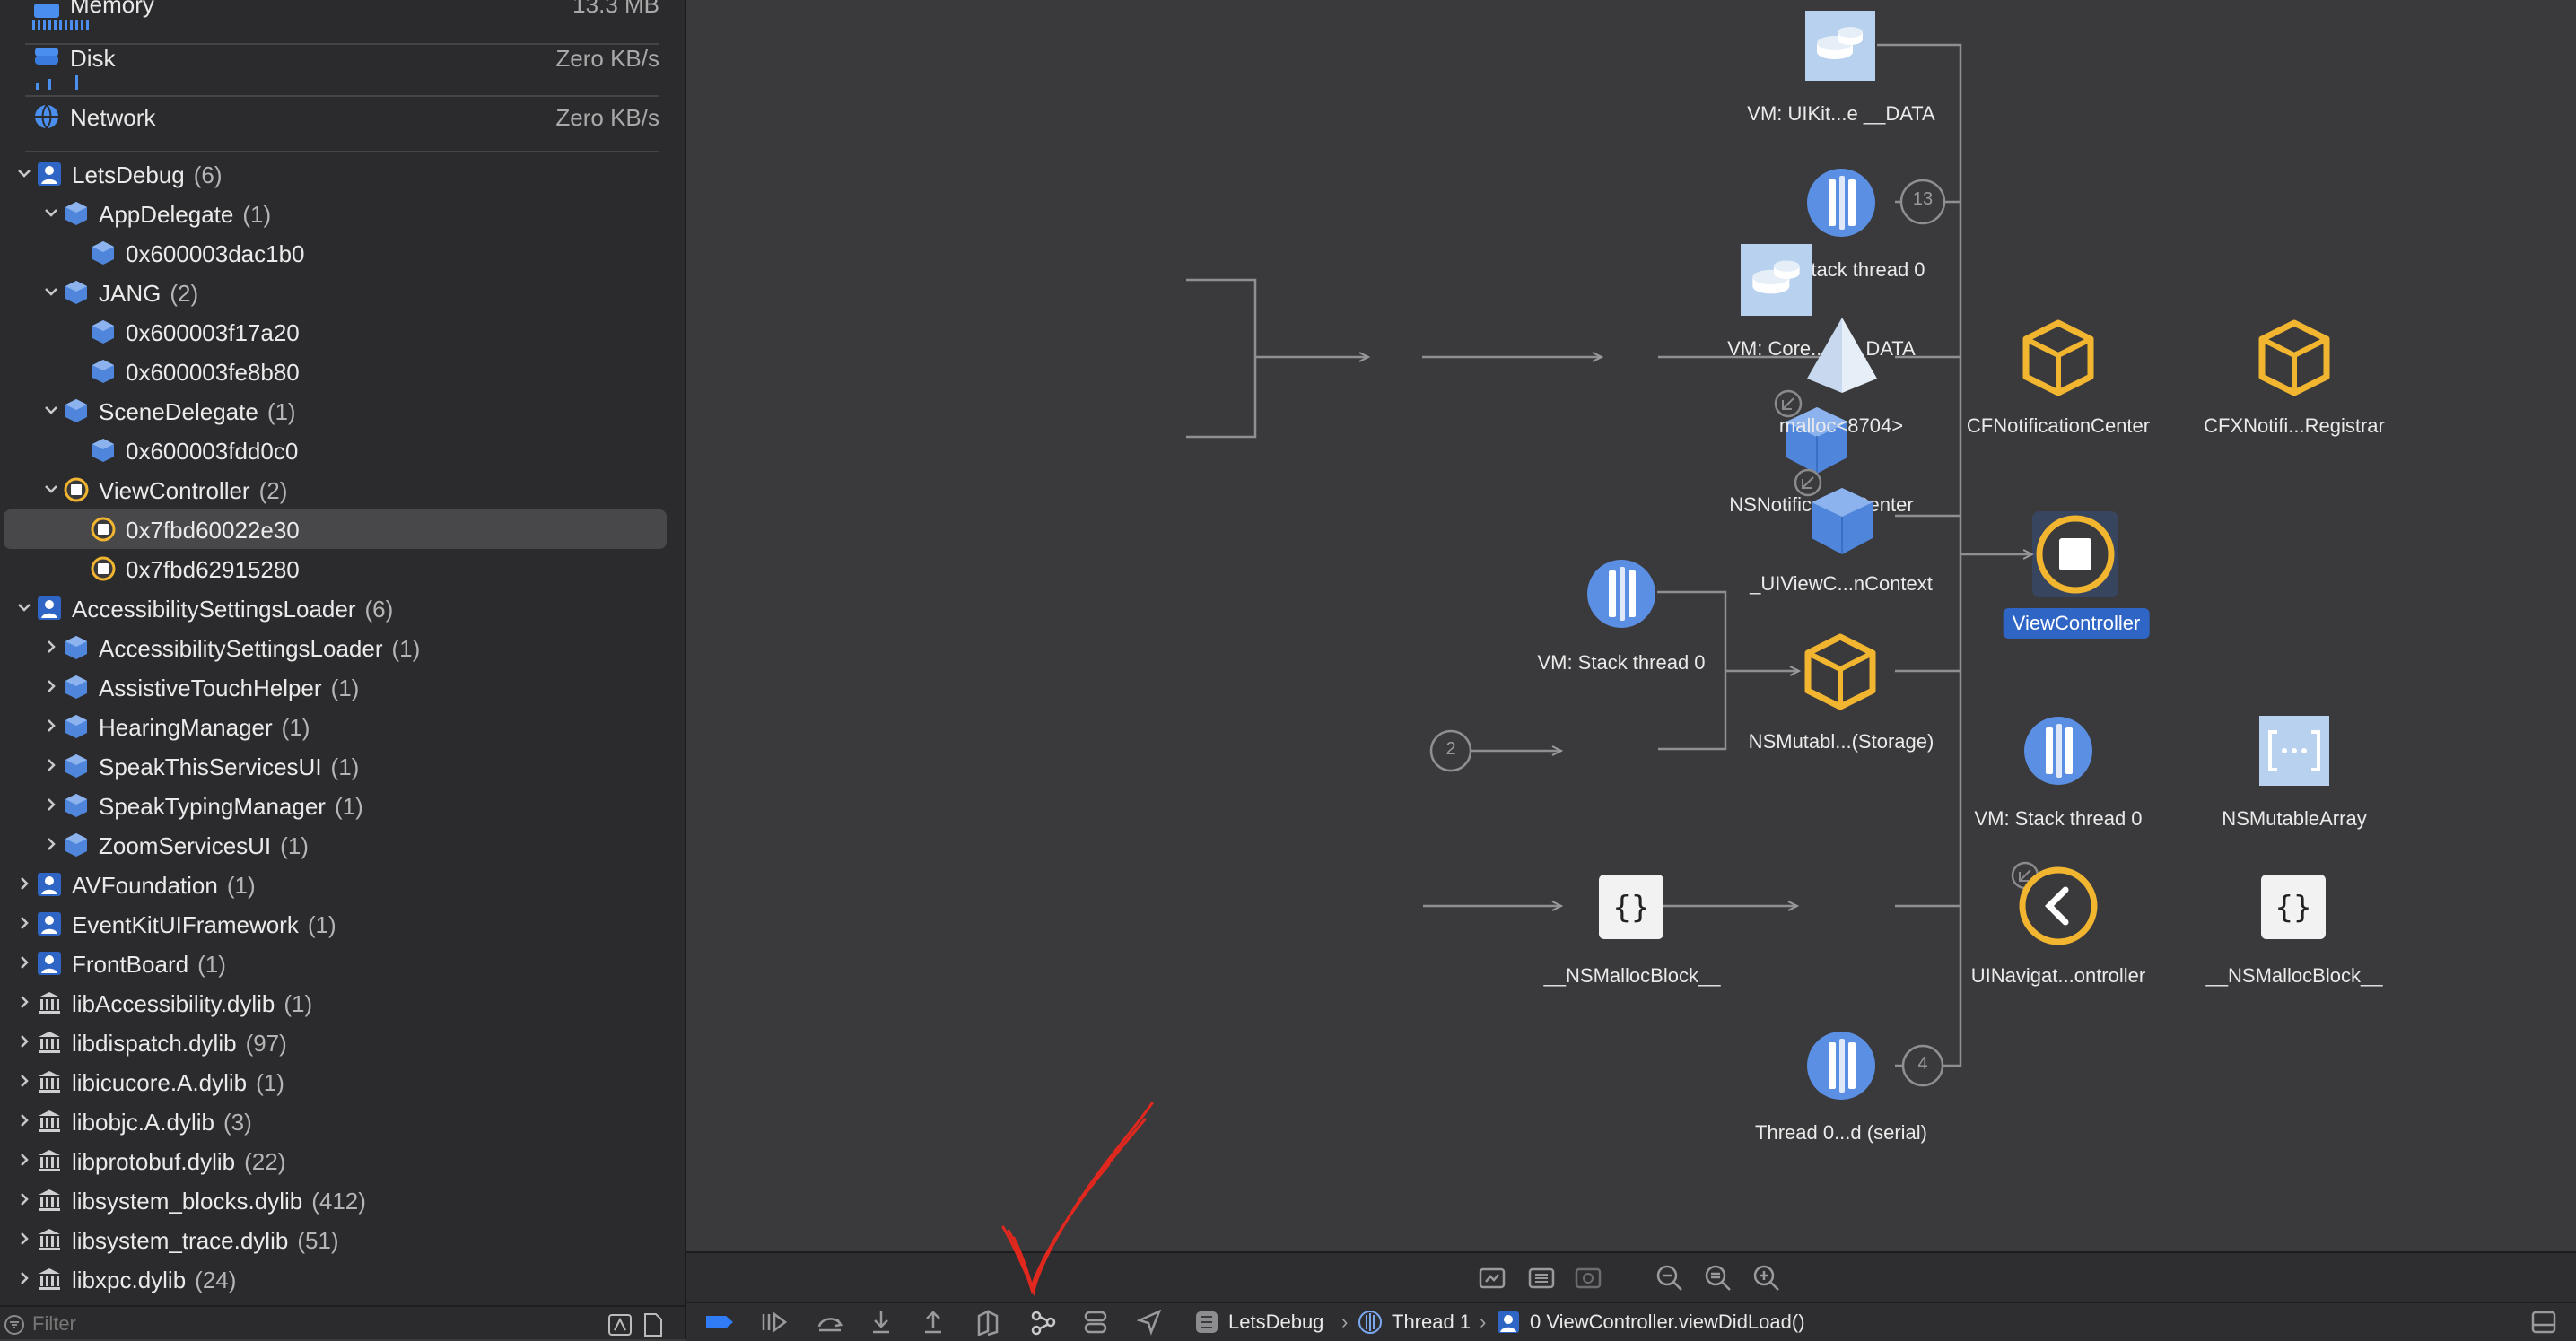  I want to click on filter-document-icon, so click(653, 1324).